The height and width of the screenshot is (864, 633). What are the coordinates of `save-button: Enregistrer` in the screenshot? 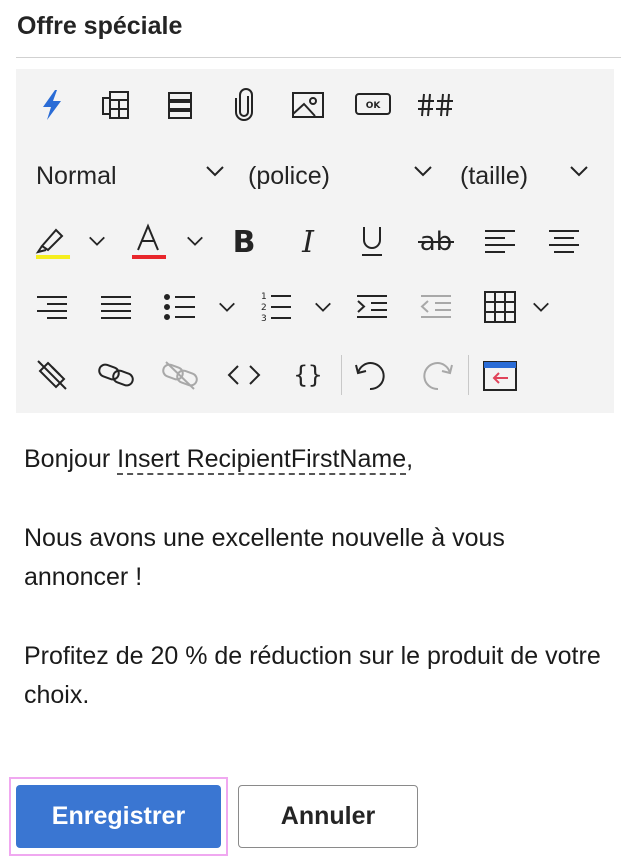 It's located at (118, 816).